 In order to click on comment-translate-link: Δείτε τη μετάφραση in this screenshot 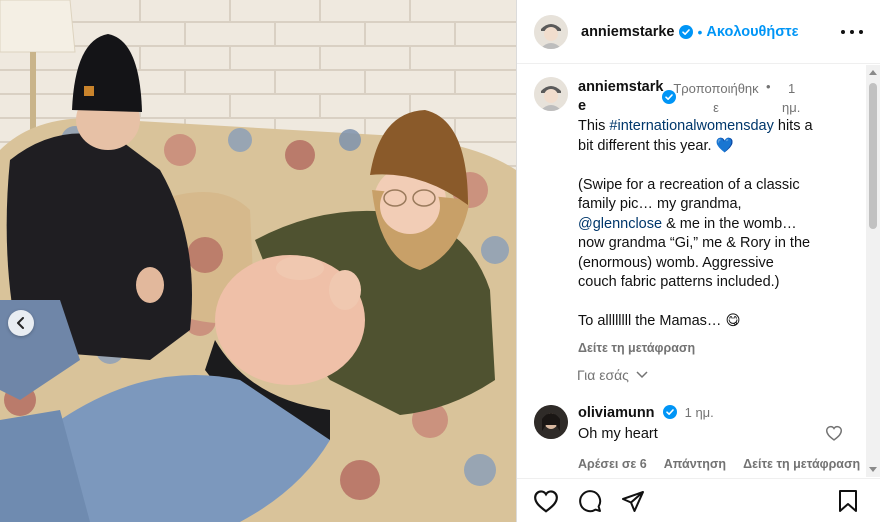, I will do `click(801, 464)`.